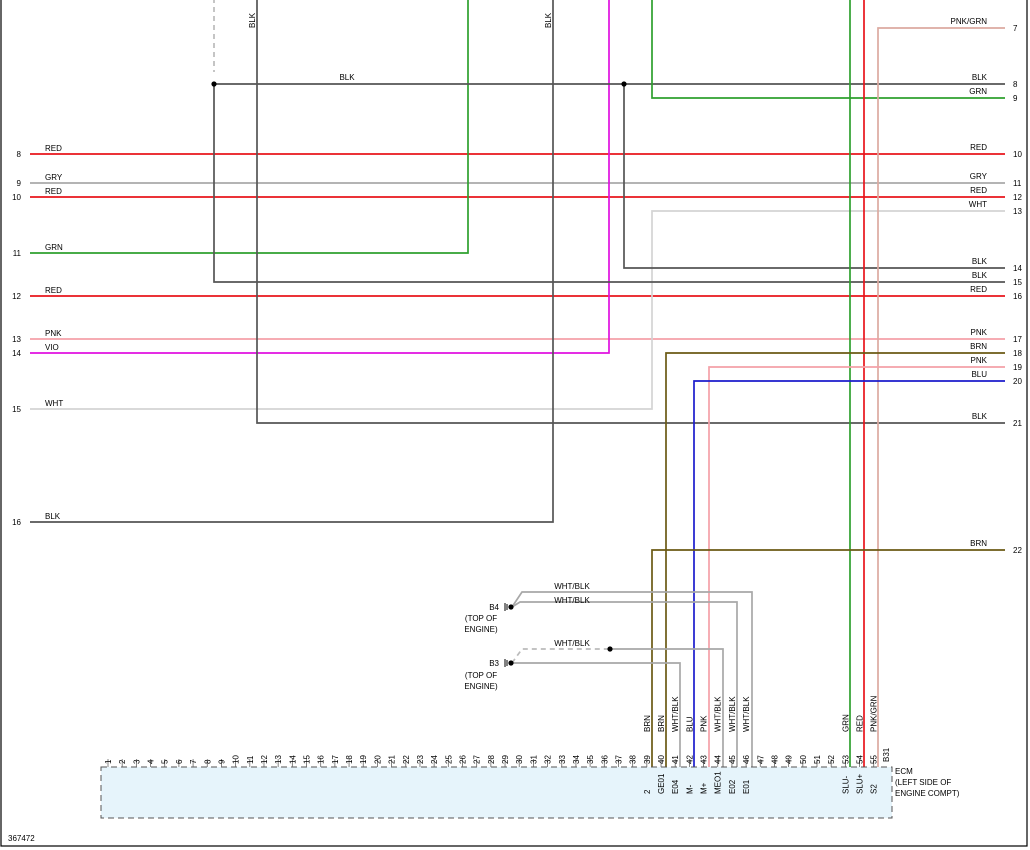 The image size is (1030, 850). Describe the element at coordinates (746, 759) in the screenshot. I see `ecm-pin-number: 46` at that location.